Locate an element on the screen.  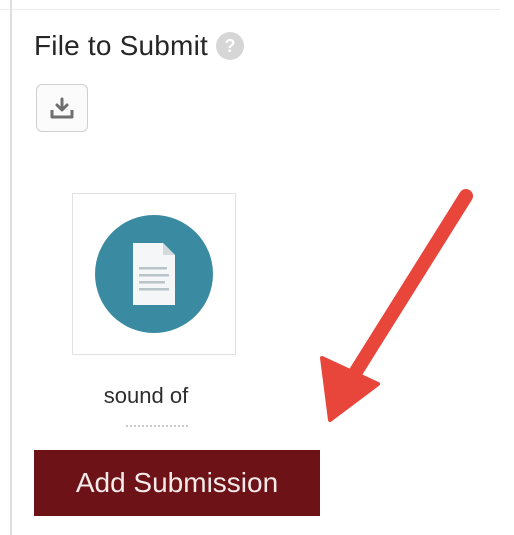
file-card is located at coordinates (154, 274).